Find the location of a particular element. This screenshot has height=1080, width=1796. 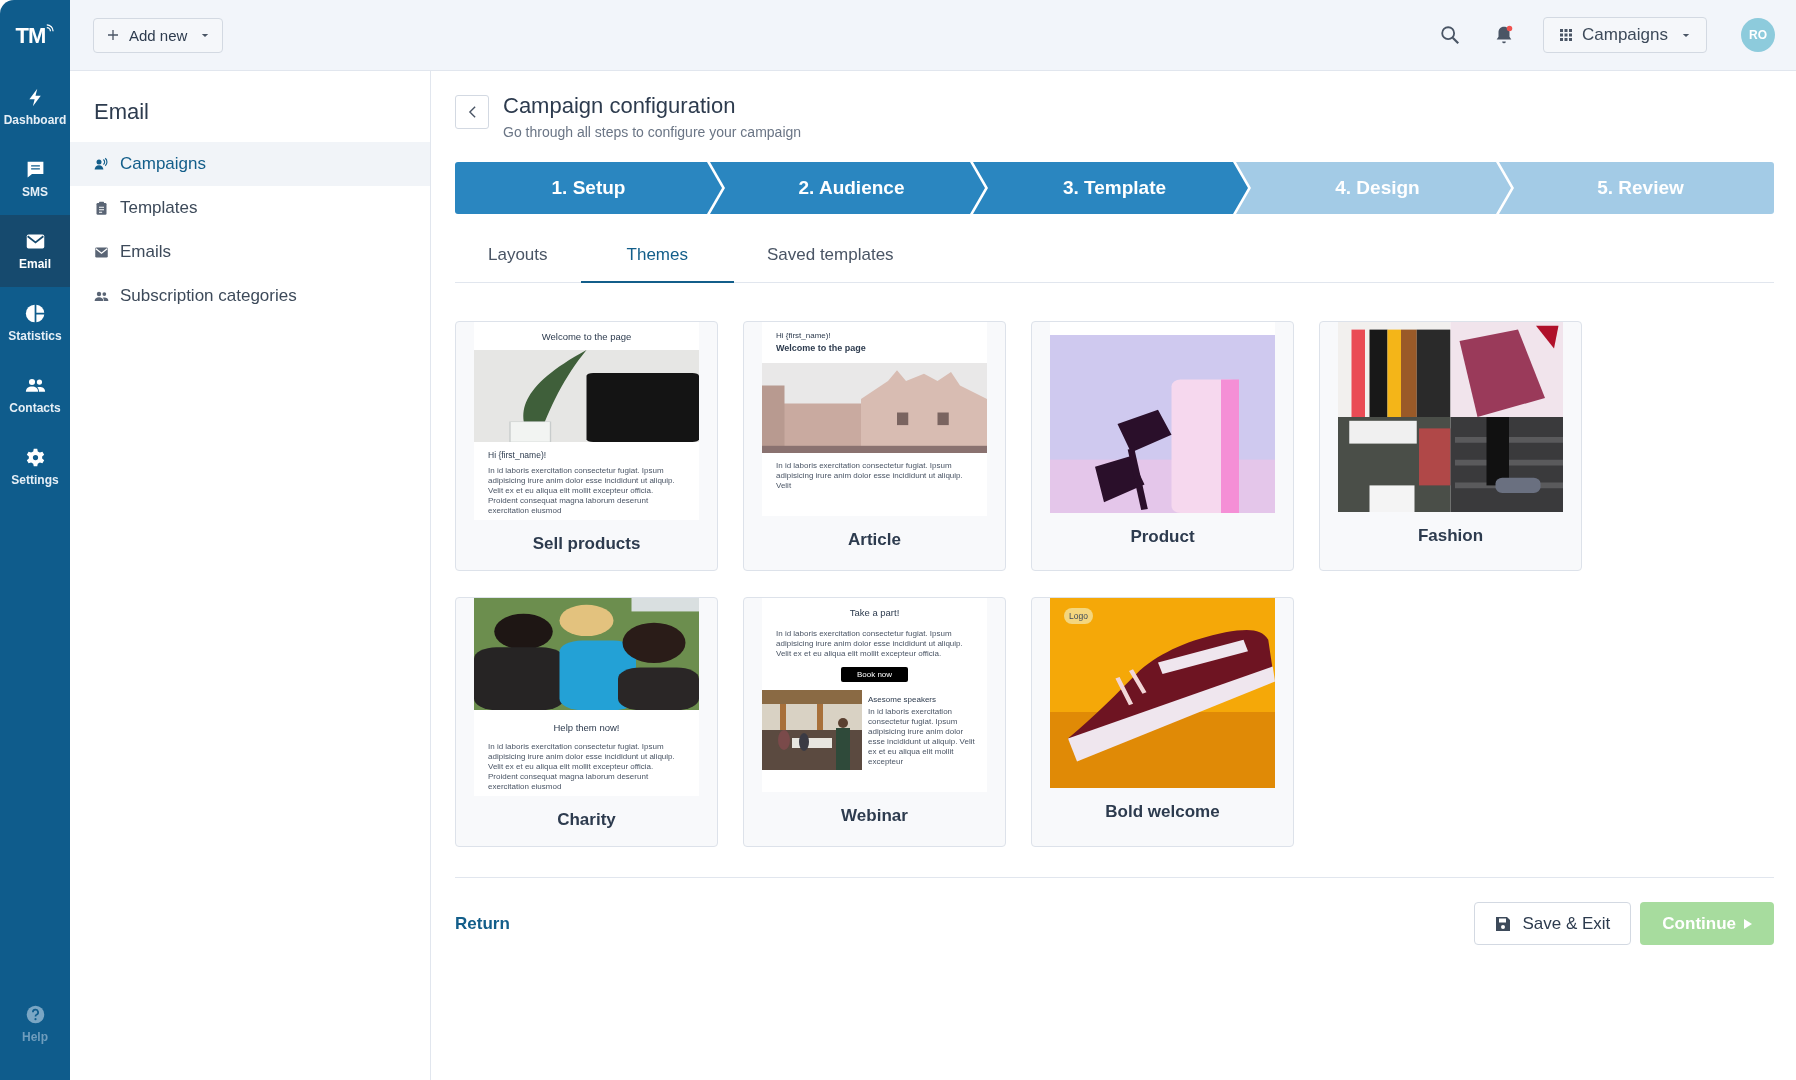

nav-item: Statistics is located at coordinates (35, 323).